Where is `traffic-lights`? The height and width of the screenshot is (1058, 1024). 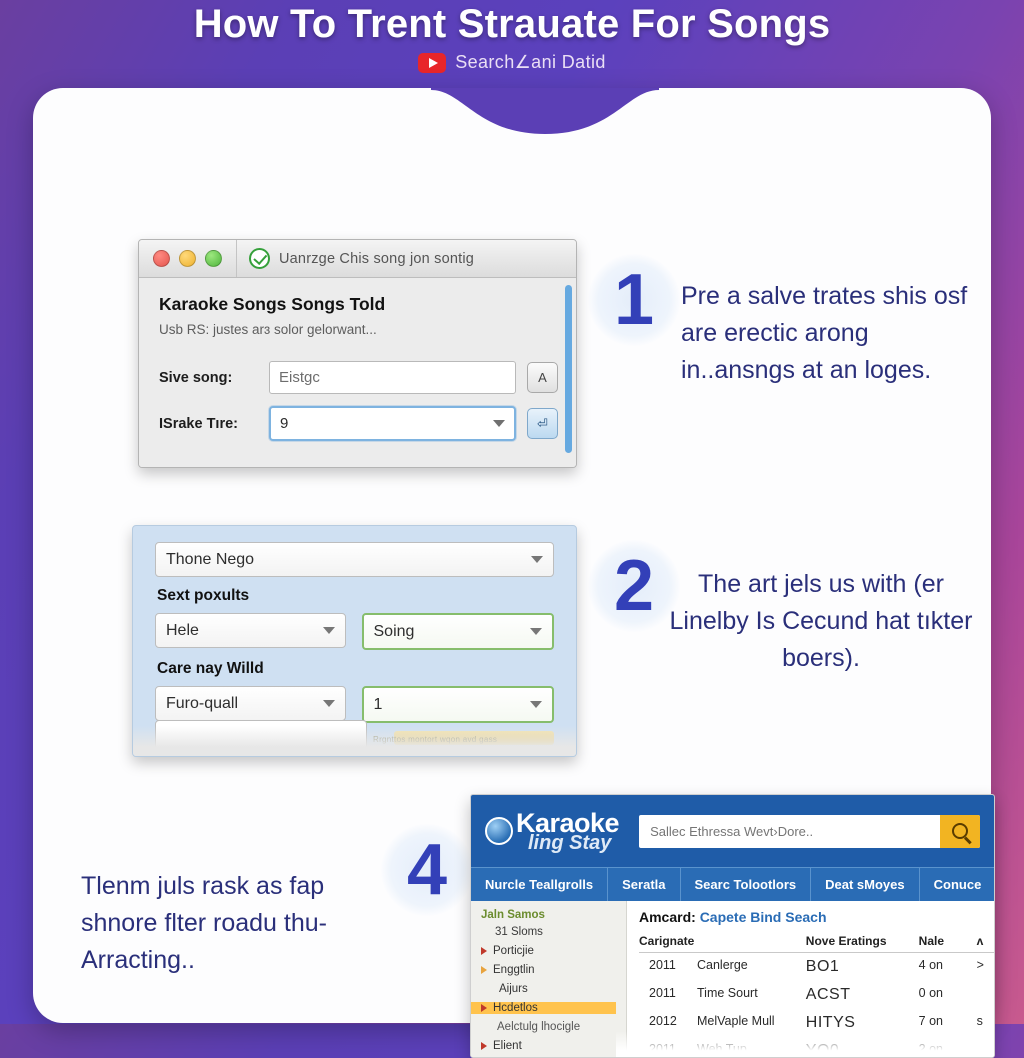 traffic-lights is located at coordinates (187, 258).